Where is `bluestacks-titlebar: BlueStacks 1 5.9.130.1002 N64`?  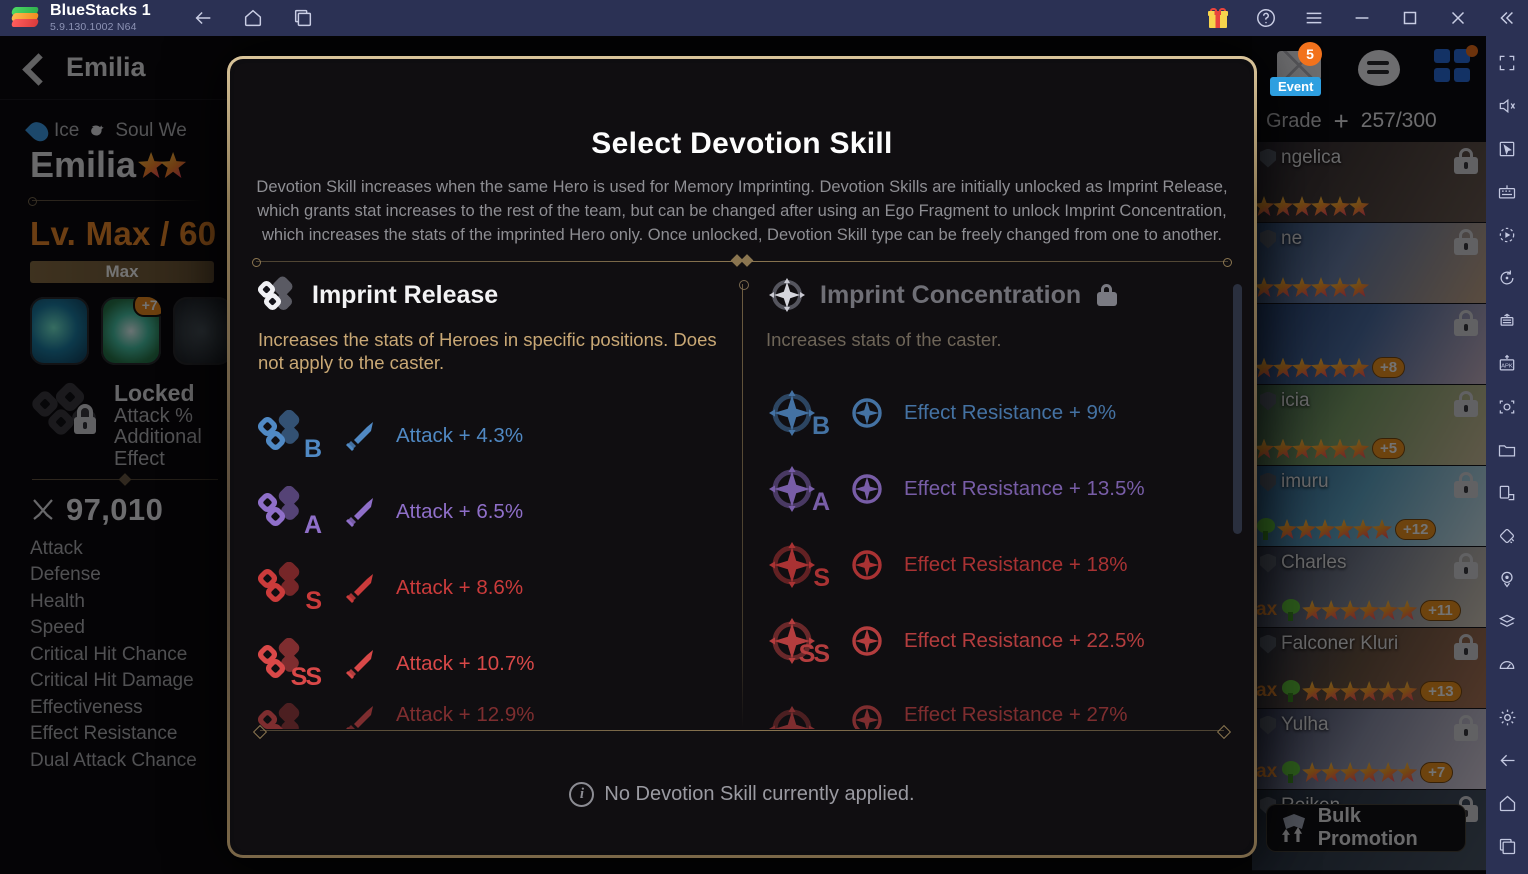
bluestacks-titlebar: BlueStacks 1 5.9.130.1002 N64 is located at coordinates (764, 18).